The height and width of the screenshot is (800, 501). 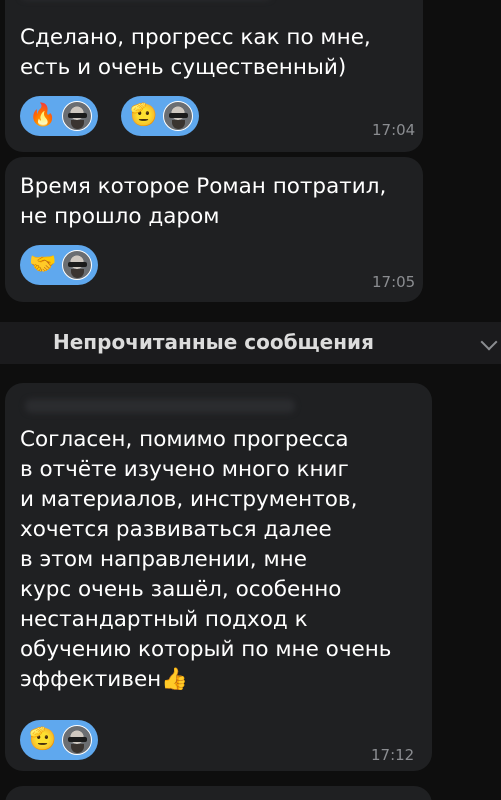 I want to click on reaction-handshake: 🤝, so click(x=59, y=265).